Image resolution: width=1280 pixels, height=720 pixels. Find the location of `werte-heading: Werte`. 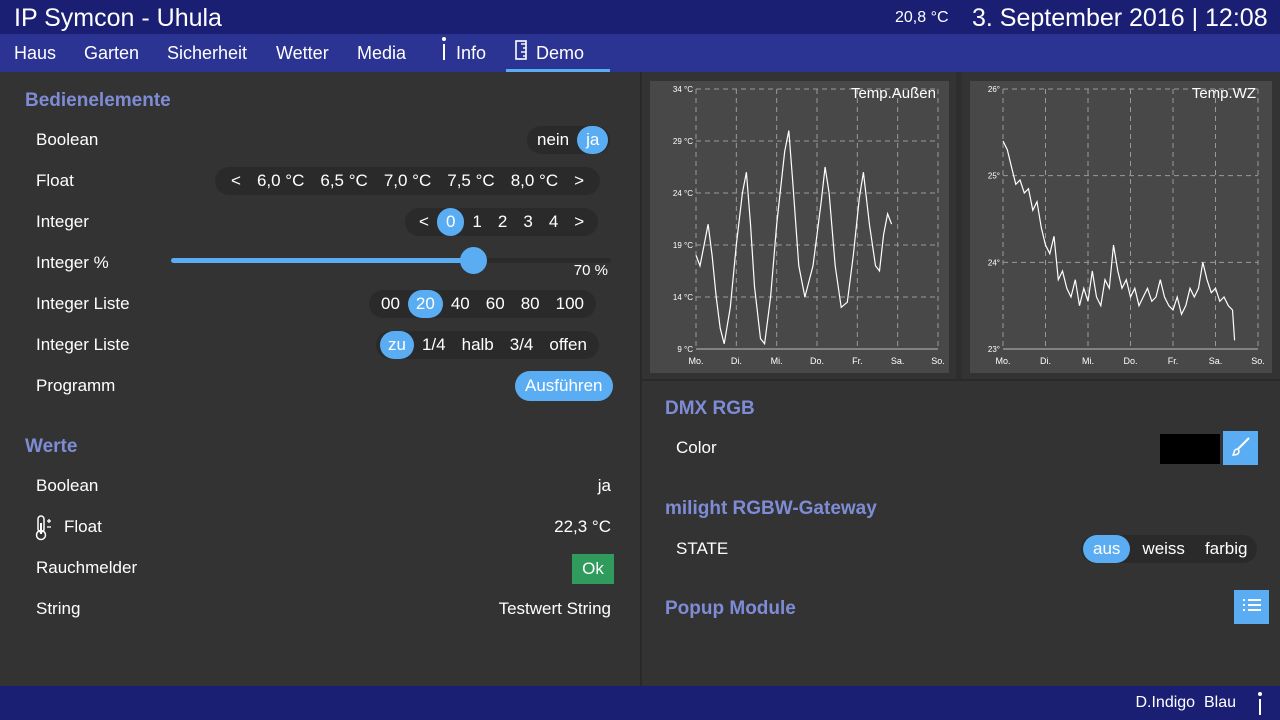

werte-heading: Werte is located at coordinates (51, 446).